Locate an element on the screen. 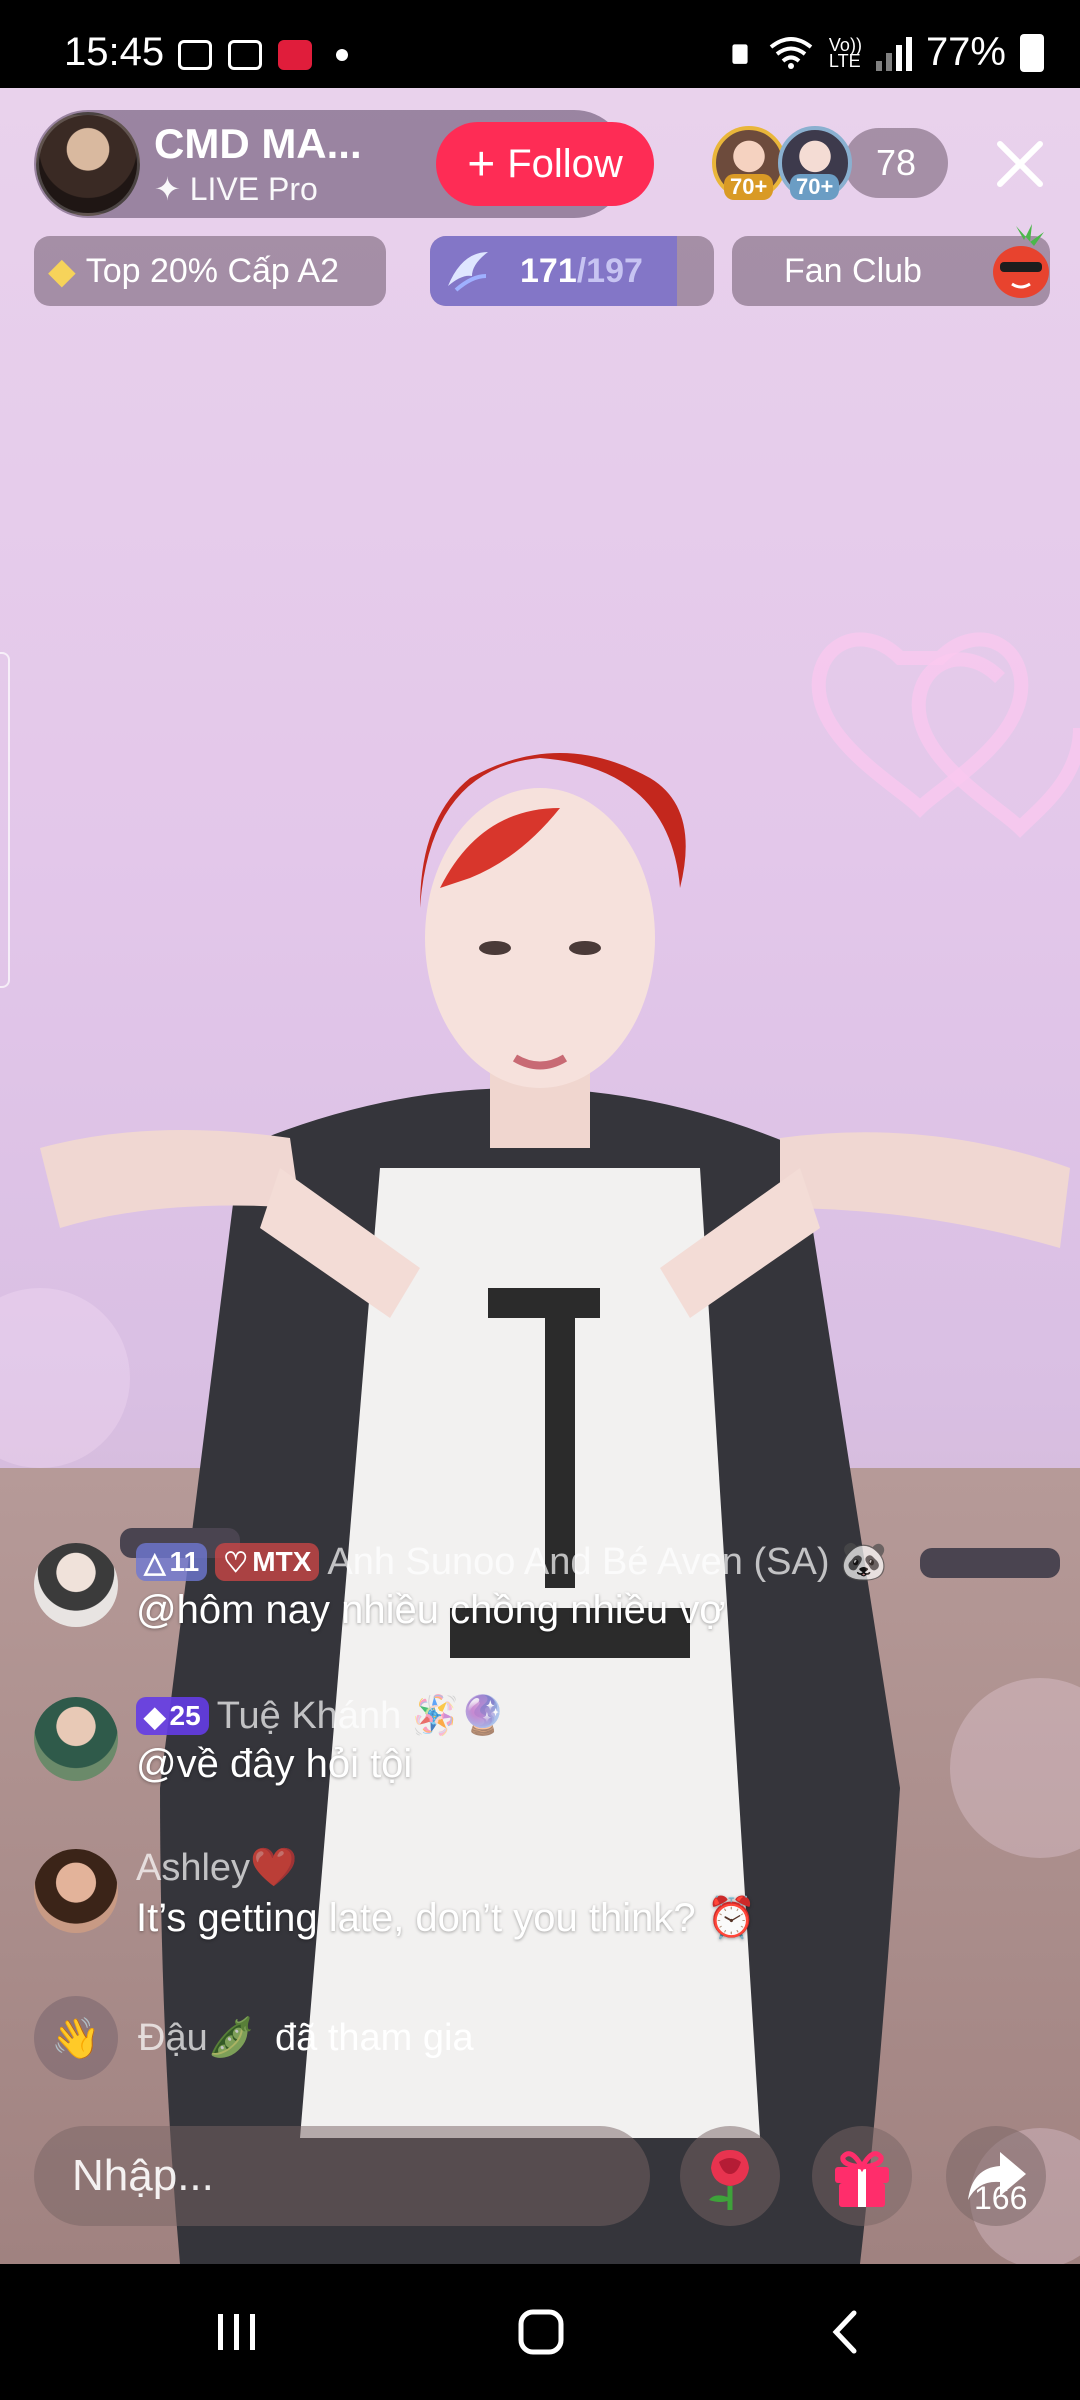 Image resolution: width=1080 pixels, height=2400 pixels. status-right: Vo)) LTE 77% is located at coordinates (885, 52).